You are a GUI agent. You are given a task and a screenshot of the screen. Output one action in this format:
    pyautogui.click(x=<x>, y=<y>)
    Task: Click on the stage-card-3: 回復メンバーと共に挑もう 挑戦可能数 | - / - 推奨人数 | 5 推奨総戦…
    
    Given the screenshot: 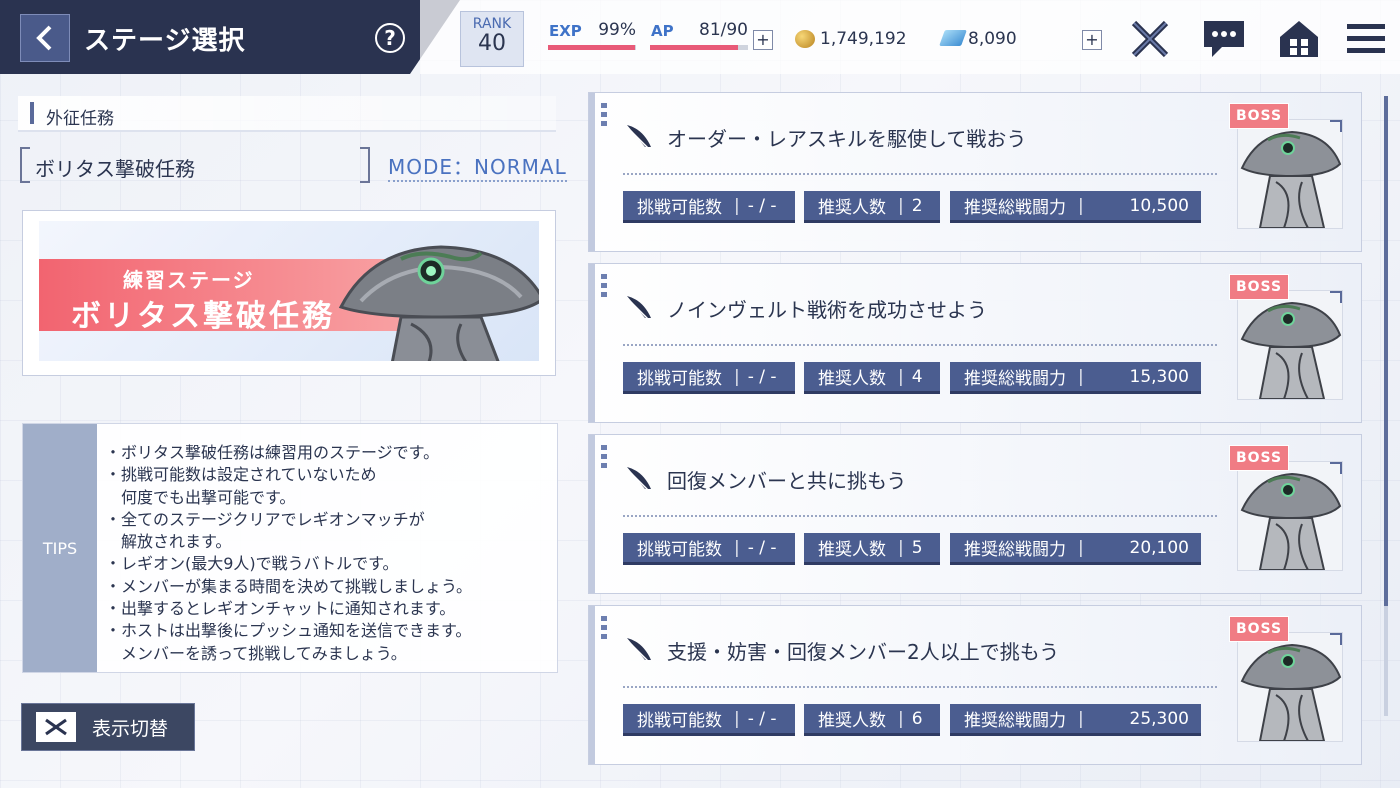 What is the action you would take?
    pyautogui.click(x=975, y=514)
    